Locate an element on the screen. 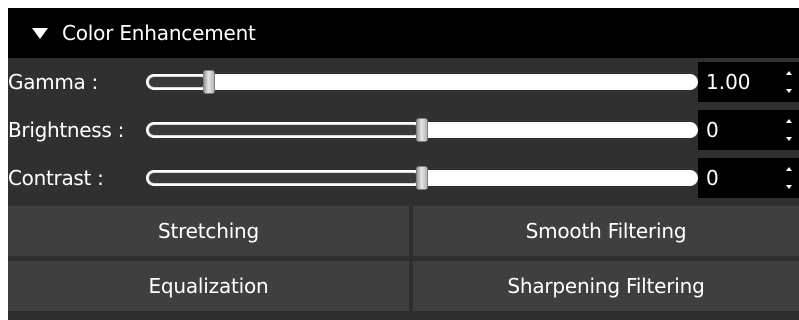  contrast-row: Contrast : 0 is located at coordinates (403, 178).